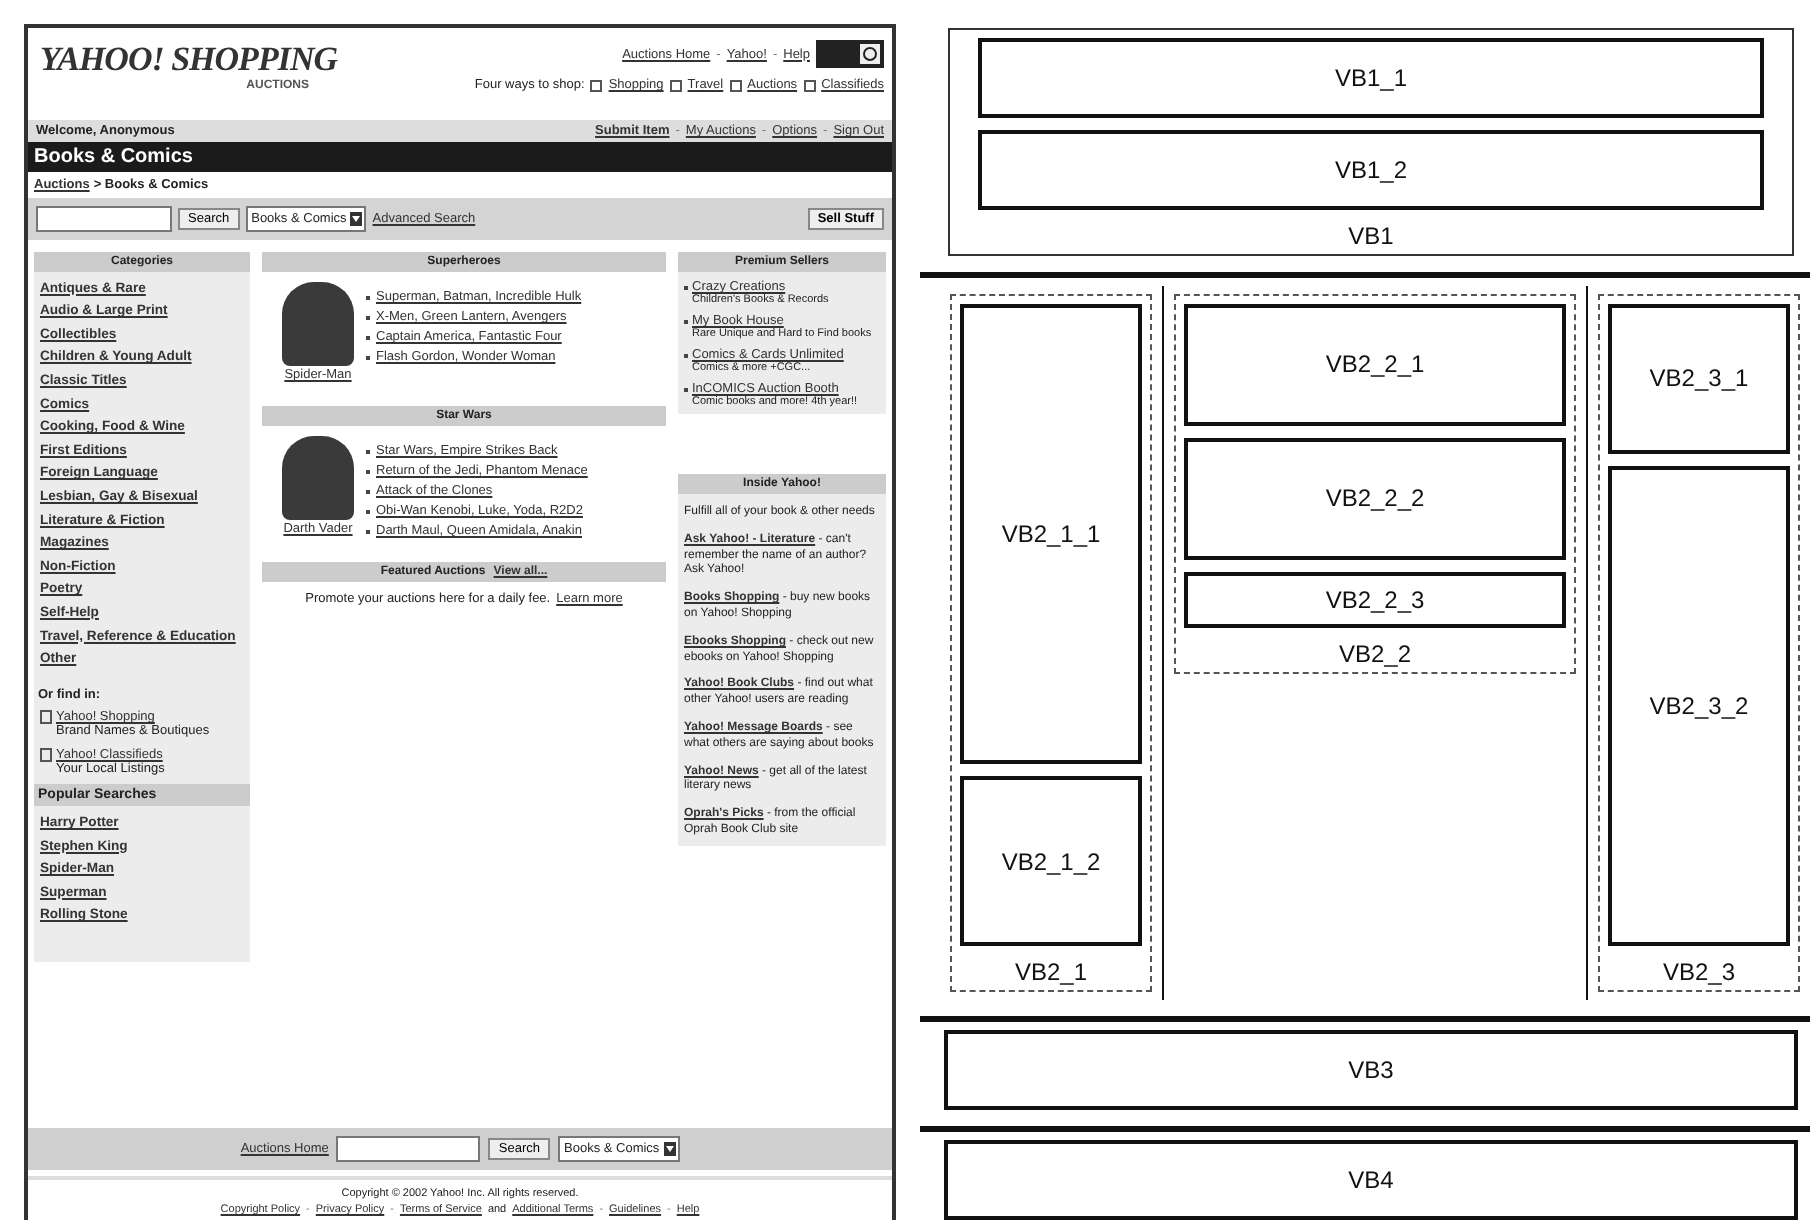 This screenshot has height=1220, width=1810. What do you see at coordinates (1375, 653) in the screenshot?
I see `block-label: VB2_2` at bounding box center [1375, 653].